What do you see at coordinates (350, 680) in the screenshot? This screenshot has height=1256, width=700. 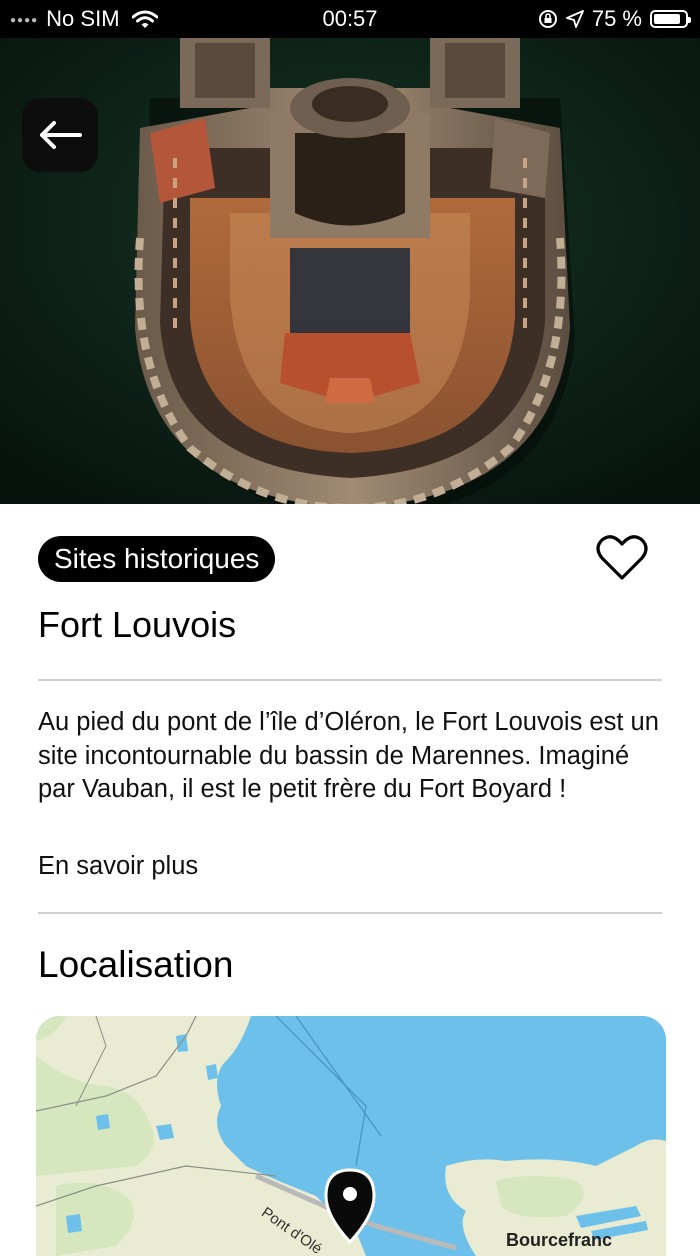 I see `divider-top` at bounding box center [350, 680].